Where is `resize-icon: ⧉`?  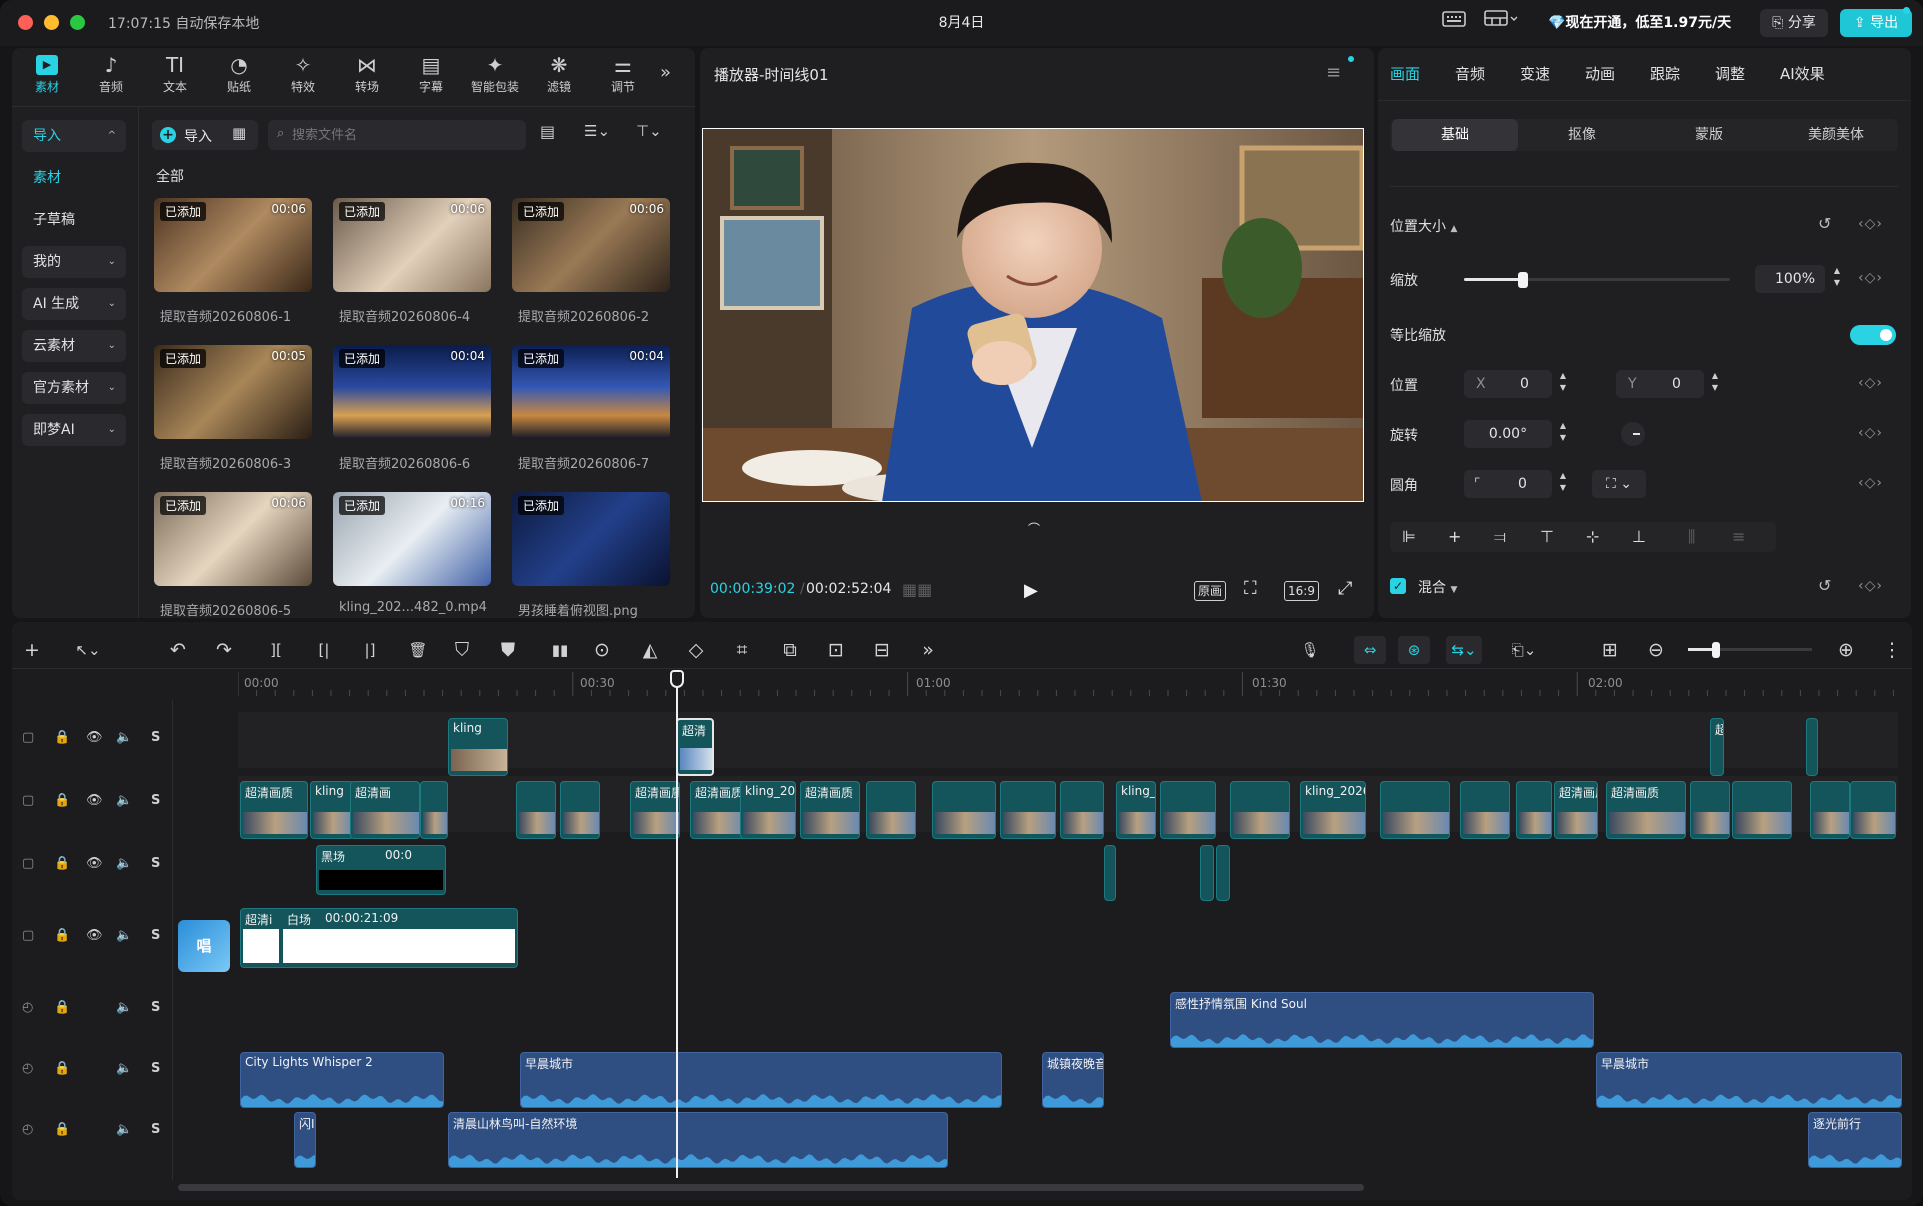
resize-icon: ⧉ is located at coordinates (790, 650).